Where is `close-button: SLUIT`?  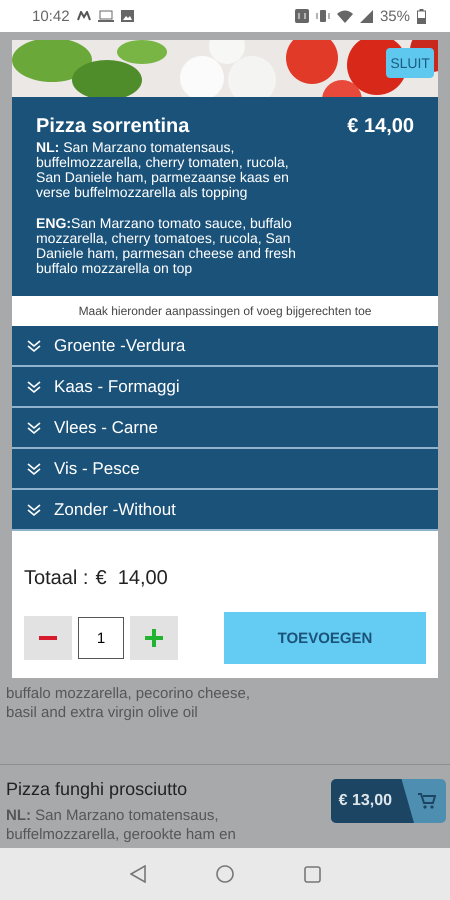 close-button: SLUIT is located at coordinates (410, 63).